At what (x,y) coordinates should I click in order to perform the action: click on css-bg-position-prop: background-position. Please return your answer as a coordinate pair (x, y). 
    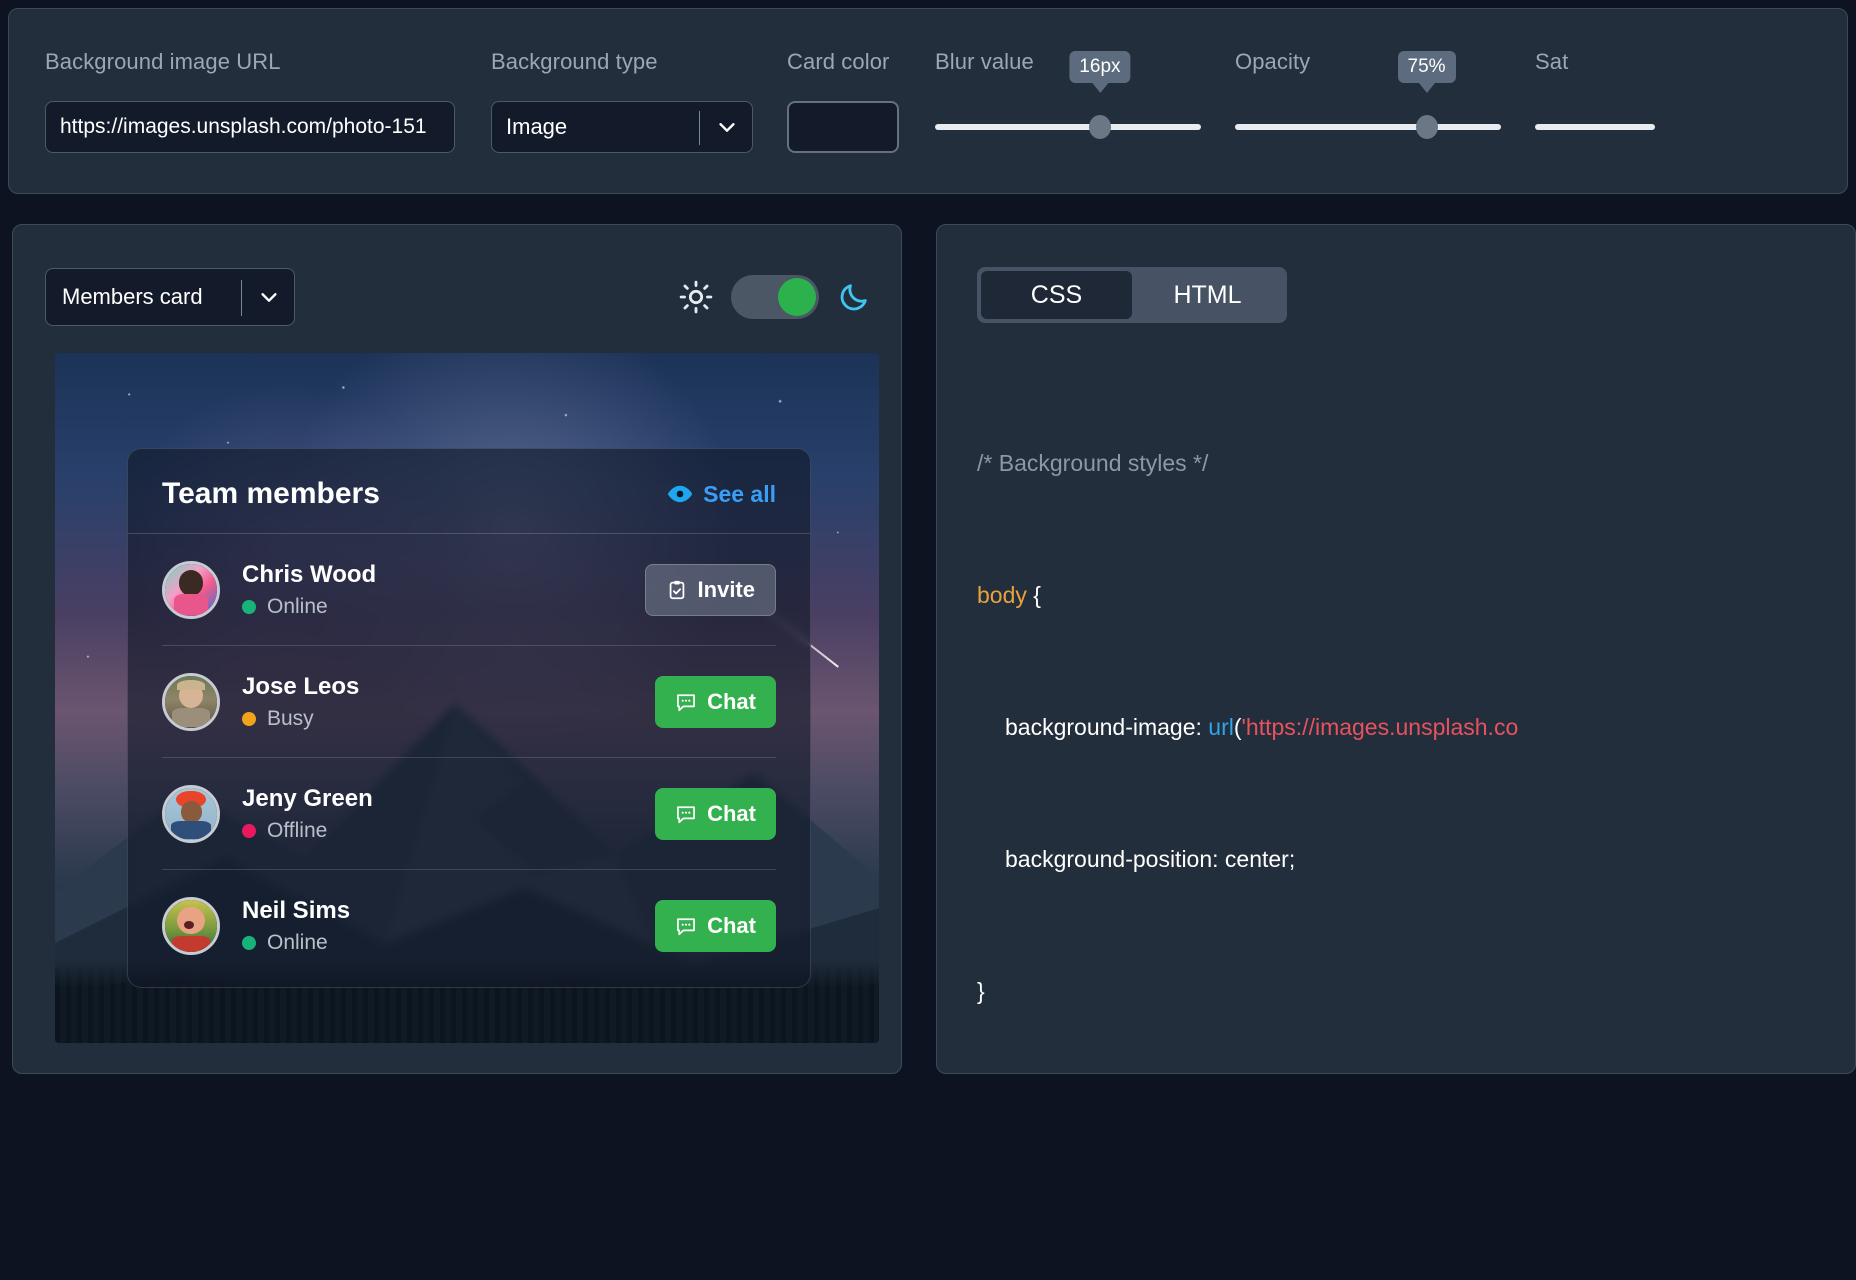
    Looking at the image, I should click on (1109, 859).